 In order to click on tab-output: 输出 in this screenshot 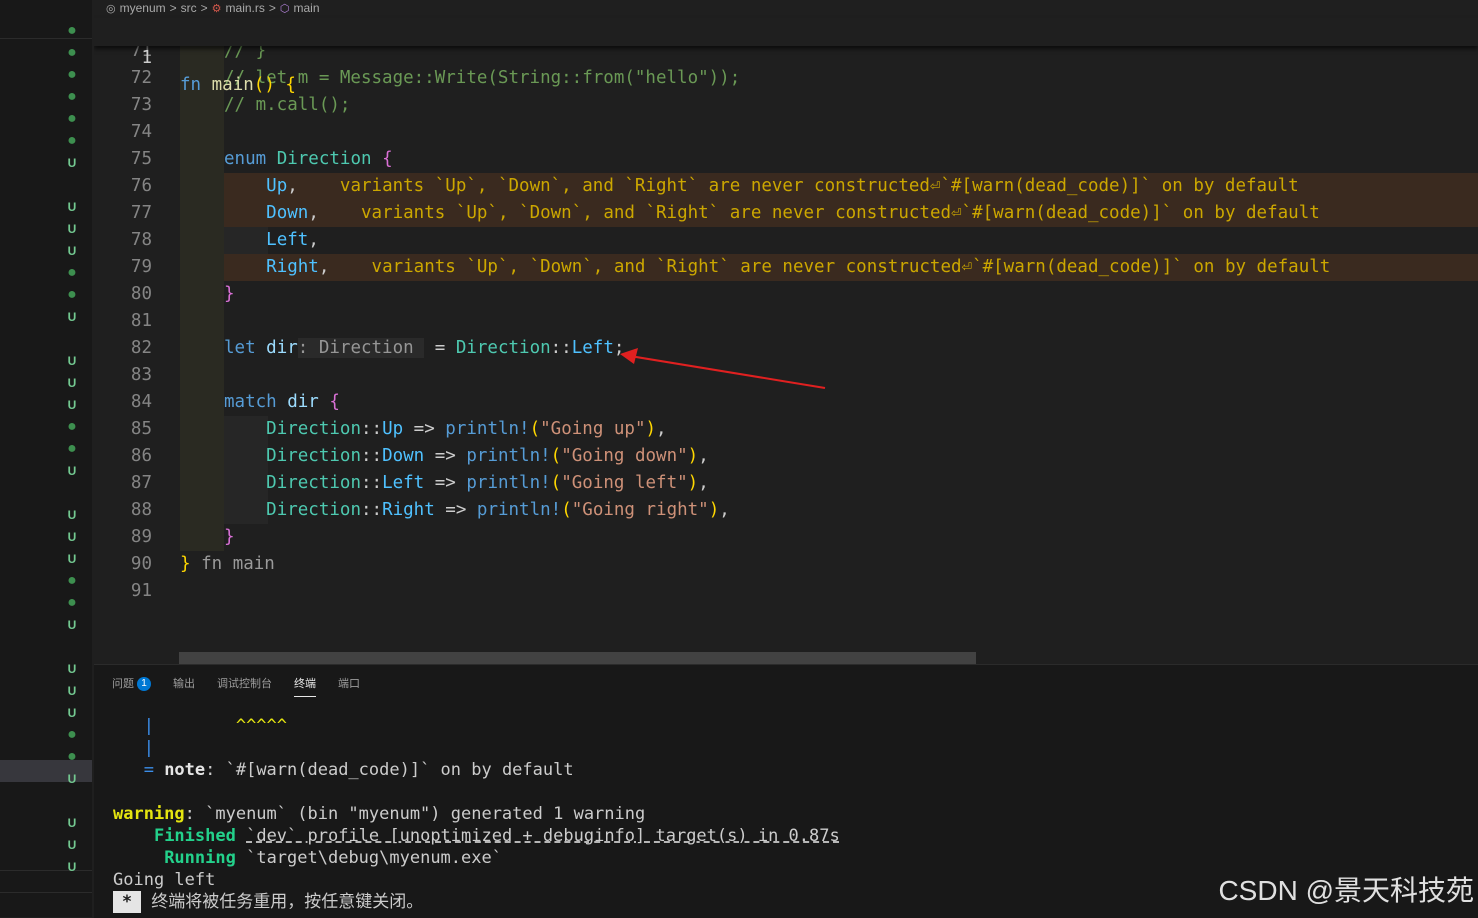, I will do `click(184, 684)`.